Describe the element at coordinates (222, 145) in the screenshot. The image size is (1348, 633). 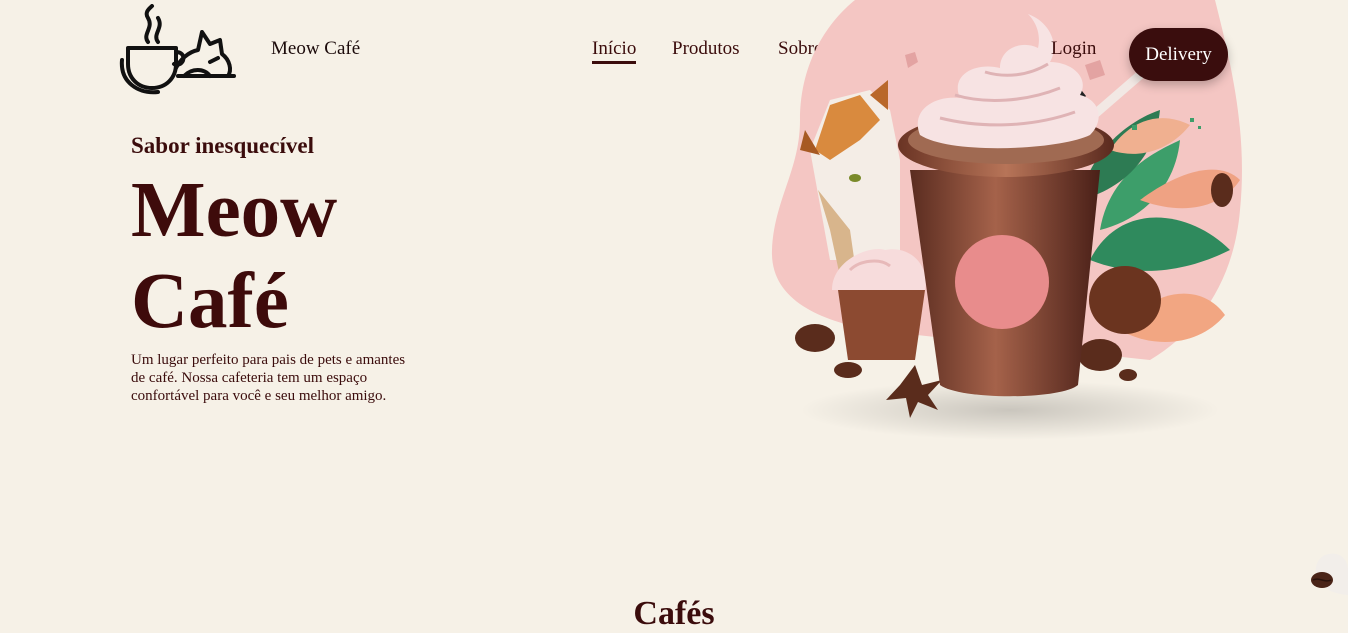
I see `hero-eyebrow: Sabor inesquecível` at that location.